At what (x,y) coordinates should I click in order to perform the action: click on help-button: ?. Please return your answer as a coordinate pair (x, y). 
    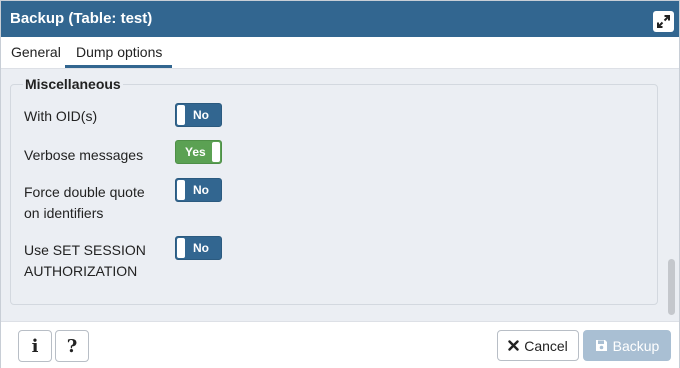
    Looking at the image, I should click on (72, 346).